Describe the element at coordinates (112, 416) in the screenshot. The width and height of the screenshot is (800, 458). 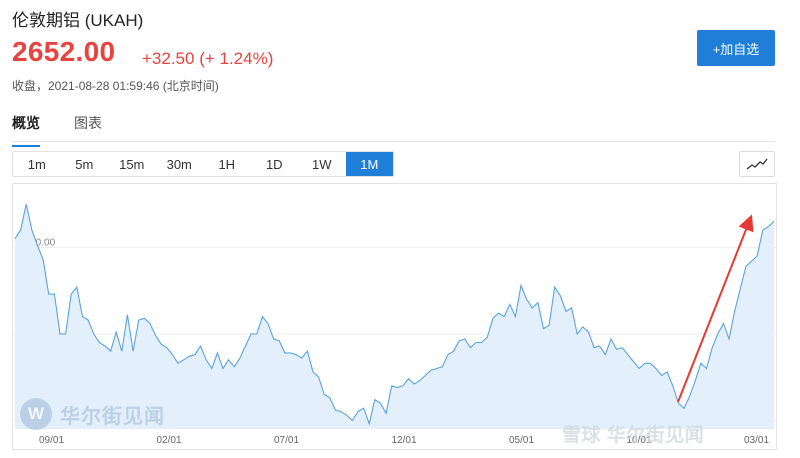
I see `watermark-left-text: 华尔街见闻` at that location.